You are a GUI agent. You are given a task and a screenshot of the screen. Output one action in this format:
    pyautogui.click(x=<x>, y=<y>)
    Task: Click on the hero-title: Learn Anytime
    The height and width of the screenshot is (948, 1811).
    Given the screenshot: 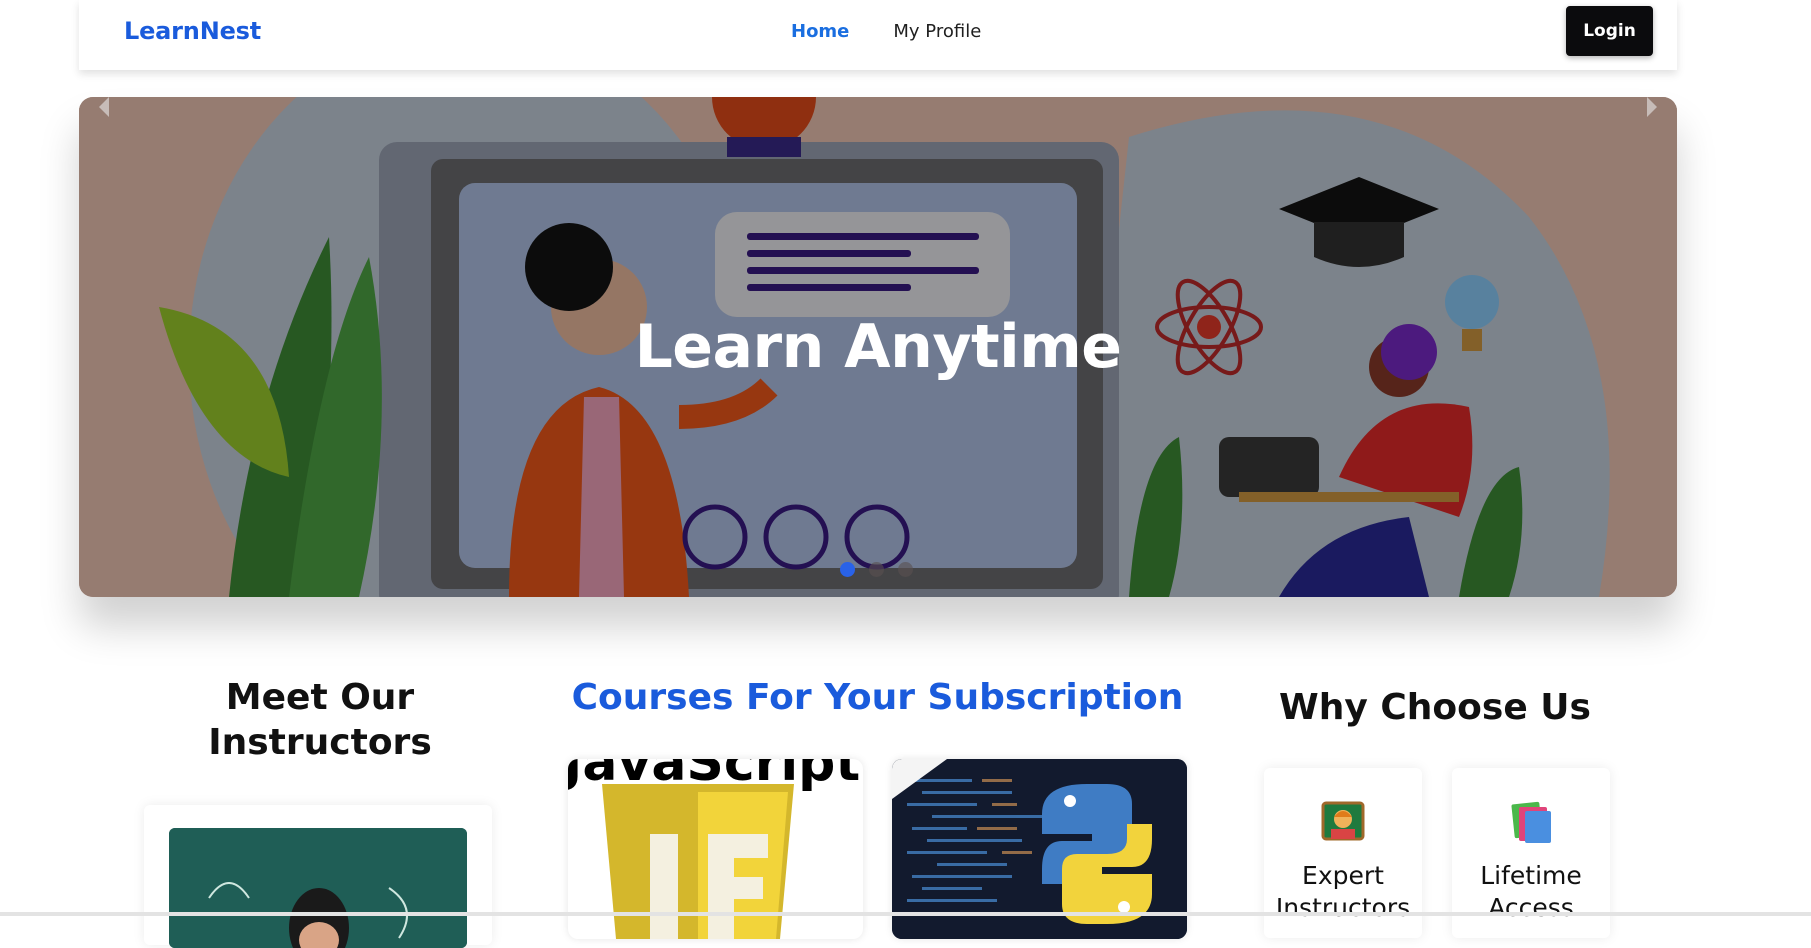 What is the action you would take?
    pyautogui.click(x=878, y=347)
    